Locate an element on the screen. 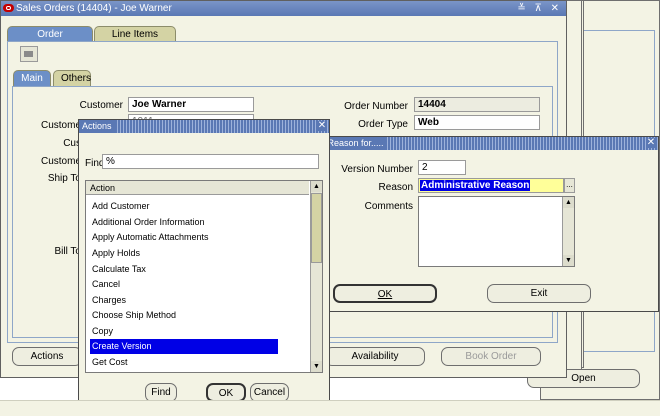 The image size is (660, 416). tab-line-items-label: Line Items is located at coordinates (135, 34).